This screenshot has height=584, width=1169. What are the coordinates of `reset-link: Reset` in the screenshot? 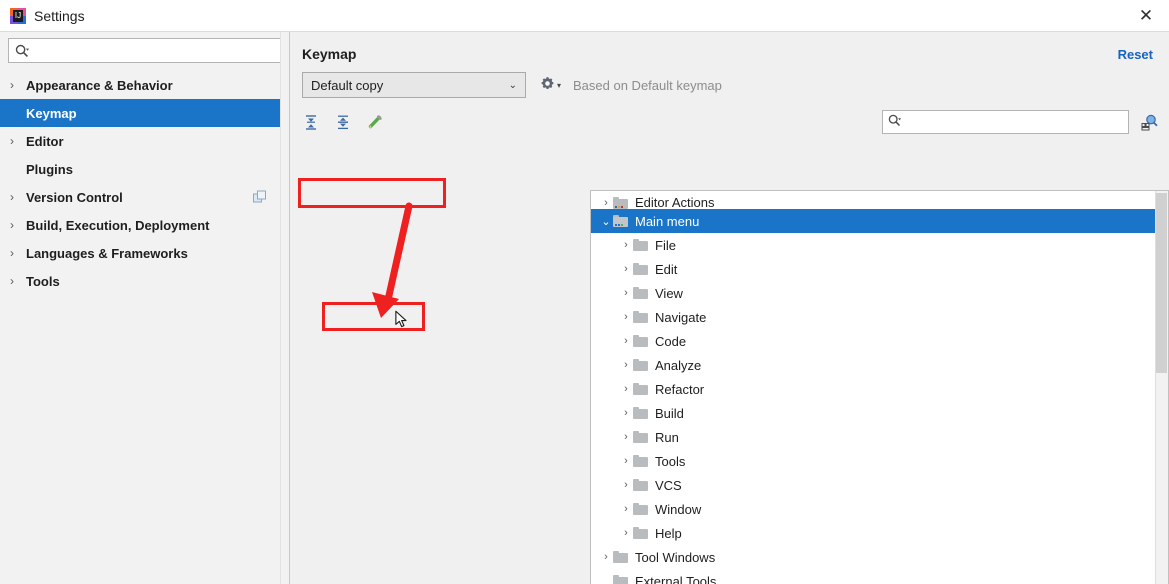 It's located at (1135, 54).